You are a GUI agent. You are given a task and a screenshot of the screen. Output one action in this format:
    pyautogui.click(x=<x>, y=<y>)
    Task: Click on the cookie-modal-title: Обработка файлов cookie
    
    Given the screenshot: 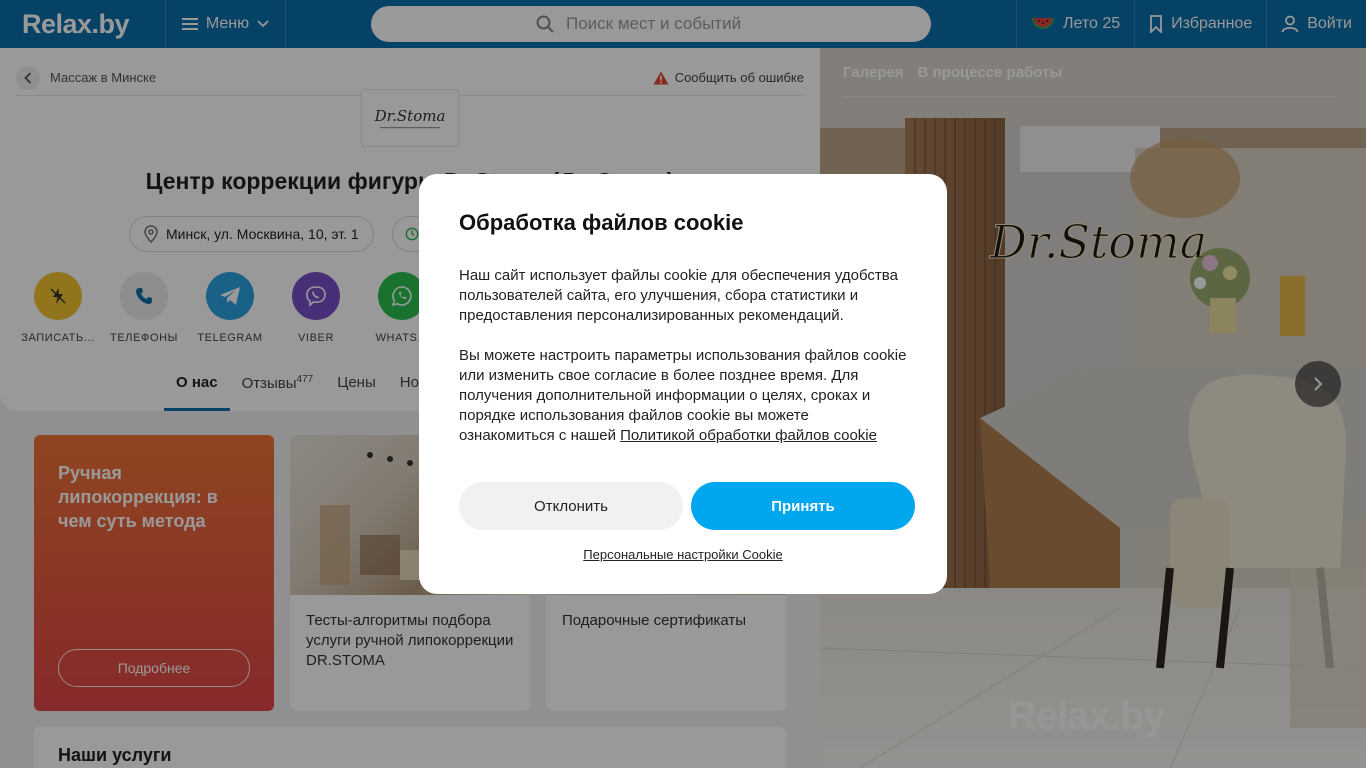 What is the action you would take?
    pyautogui.click(x=601, y=222)
    